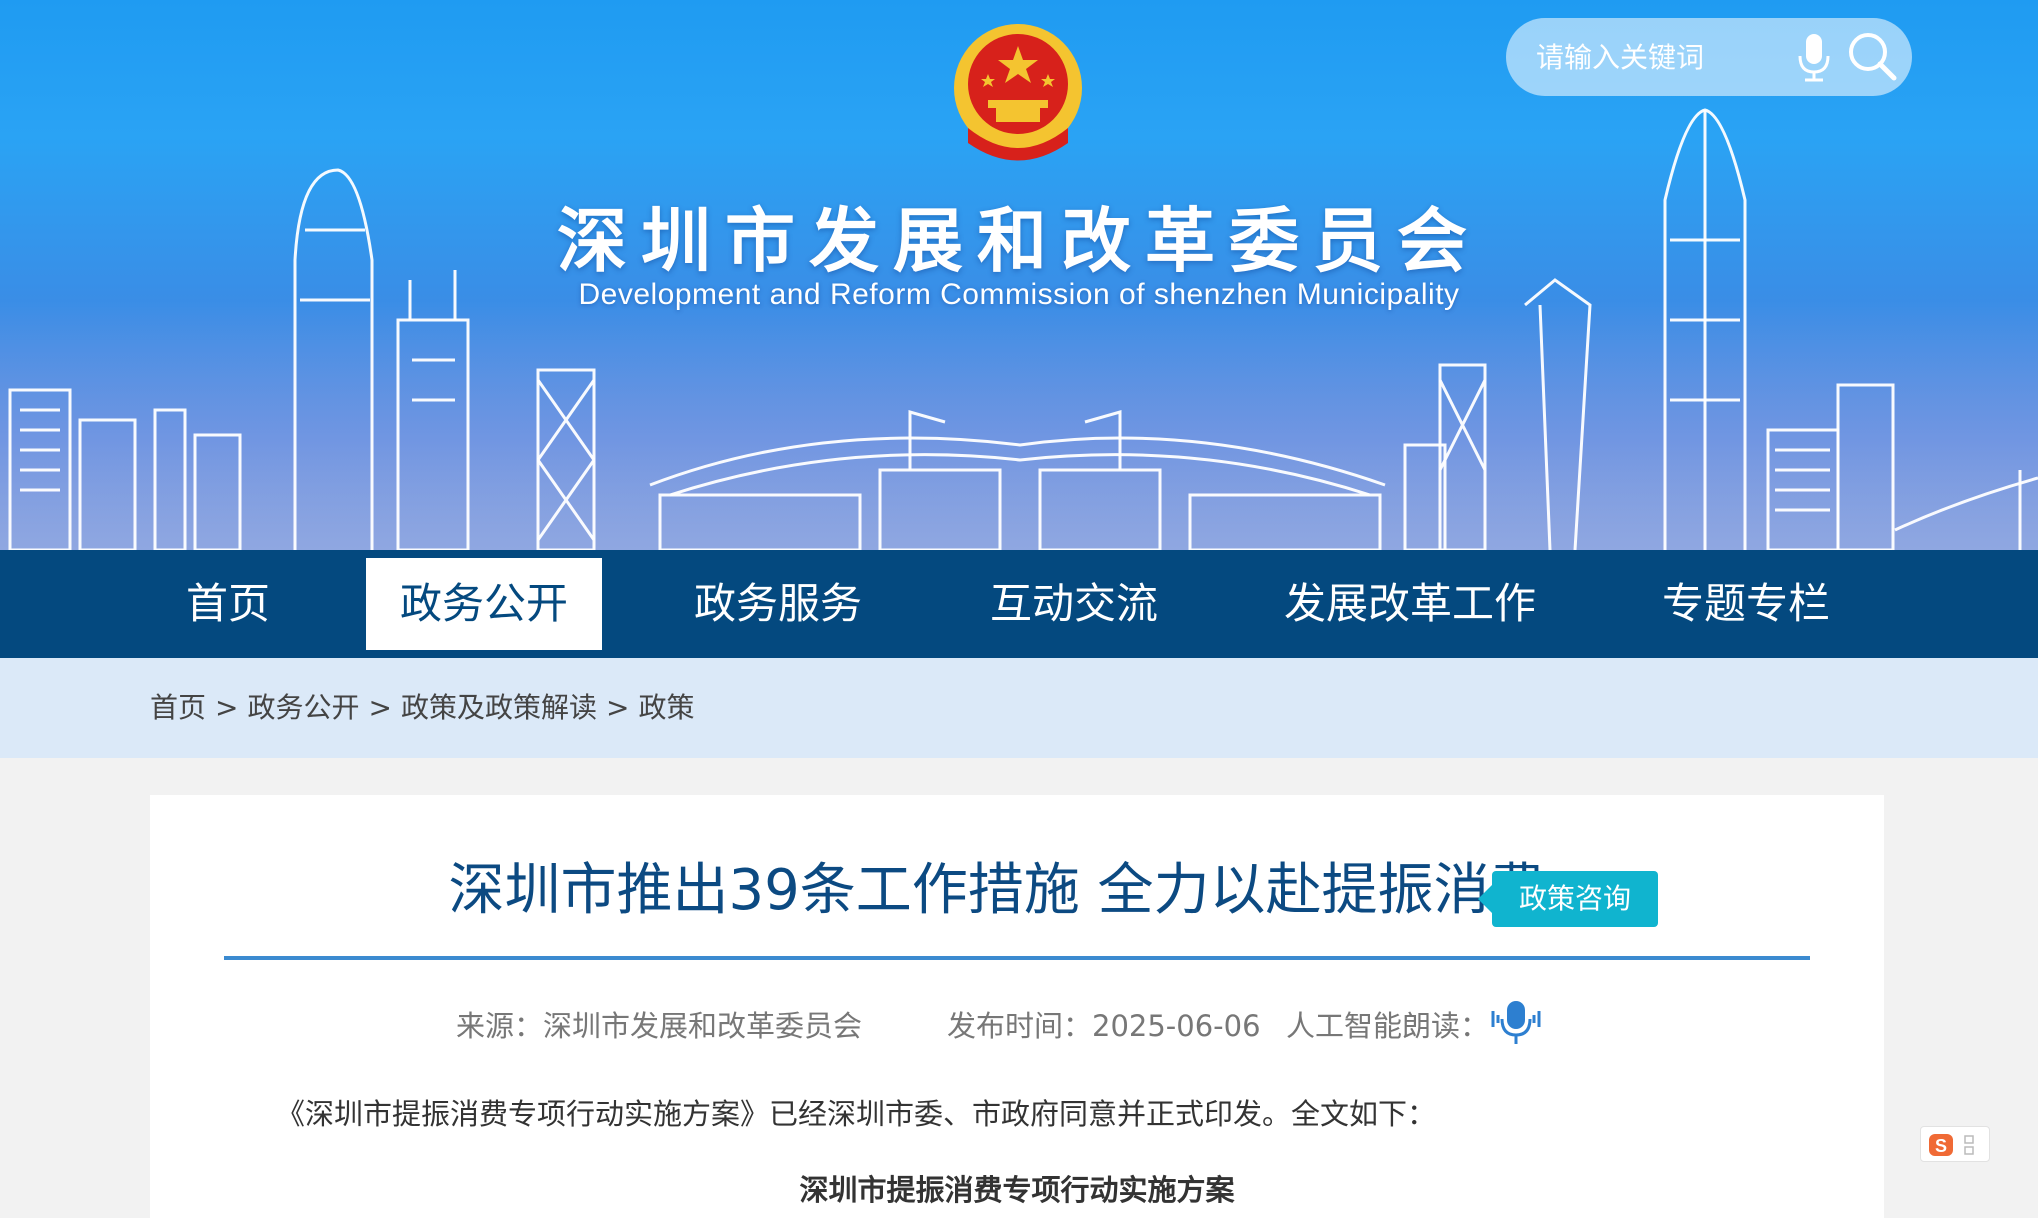  Describe the element at coordinates (1018, 92) in the screenshot. I see `national-emblem-icon` at that location.